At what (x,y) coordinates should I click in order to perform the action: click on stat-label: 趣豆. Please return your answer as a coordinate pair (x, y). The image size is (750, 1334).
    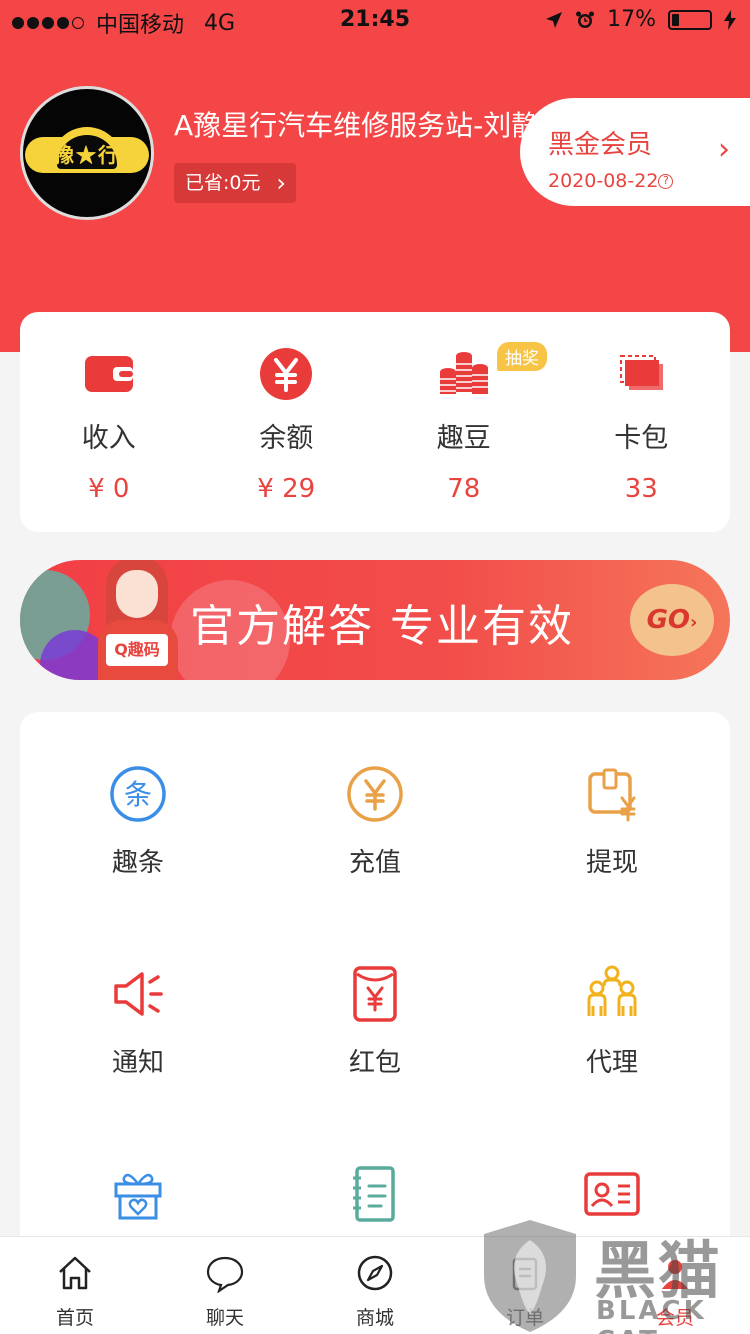
    Looking at the image, I should click on (463, 438).